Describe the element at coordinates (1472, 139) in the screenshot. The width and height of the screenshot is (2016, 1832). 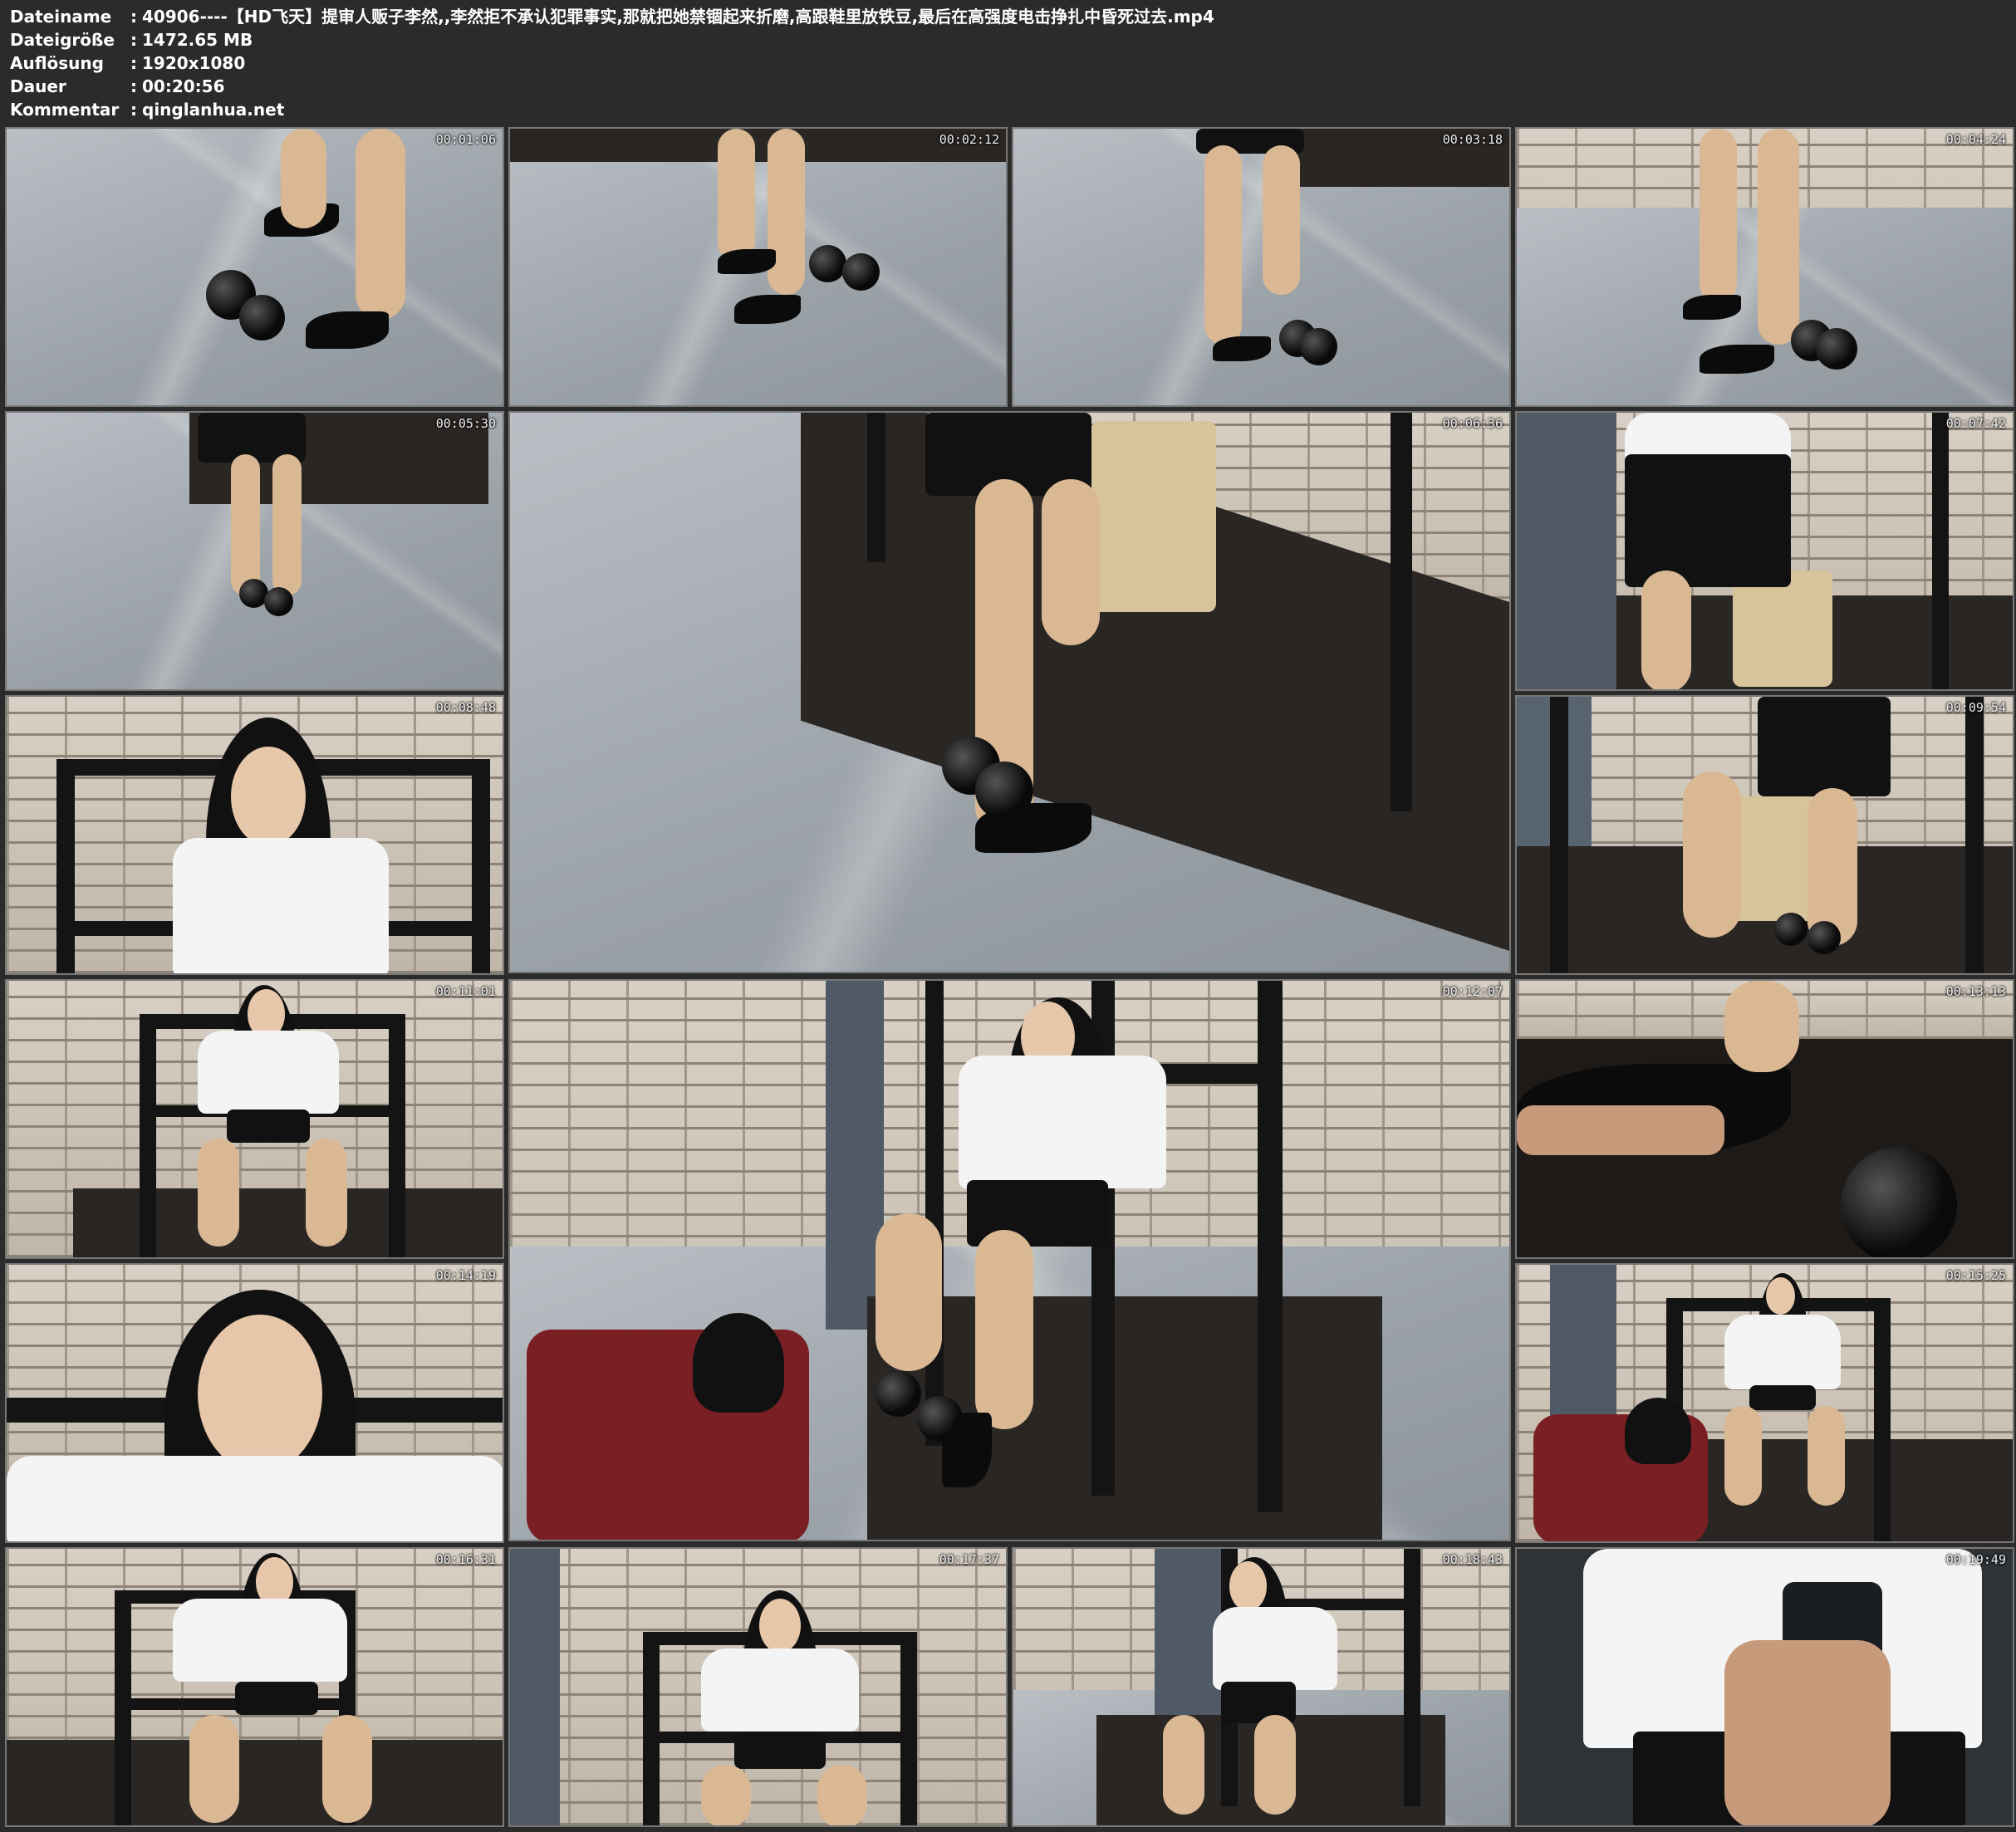
I see `timestamp: 00:03:18` at that location.